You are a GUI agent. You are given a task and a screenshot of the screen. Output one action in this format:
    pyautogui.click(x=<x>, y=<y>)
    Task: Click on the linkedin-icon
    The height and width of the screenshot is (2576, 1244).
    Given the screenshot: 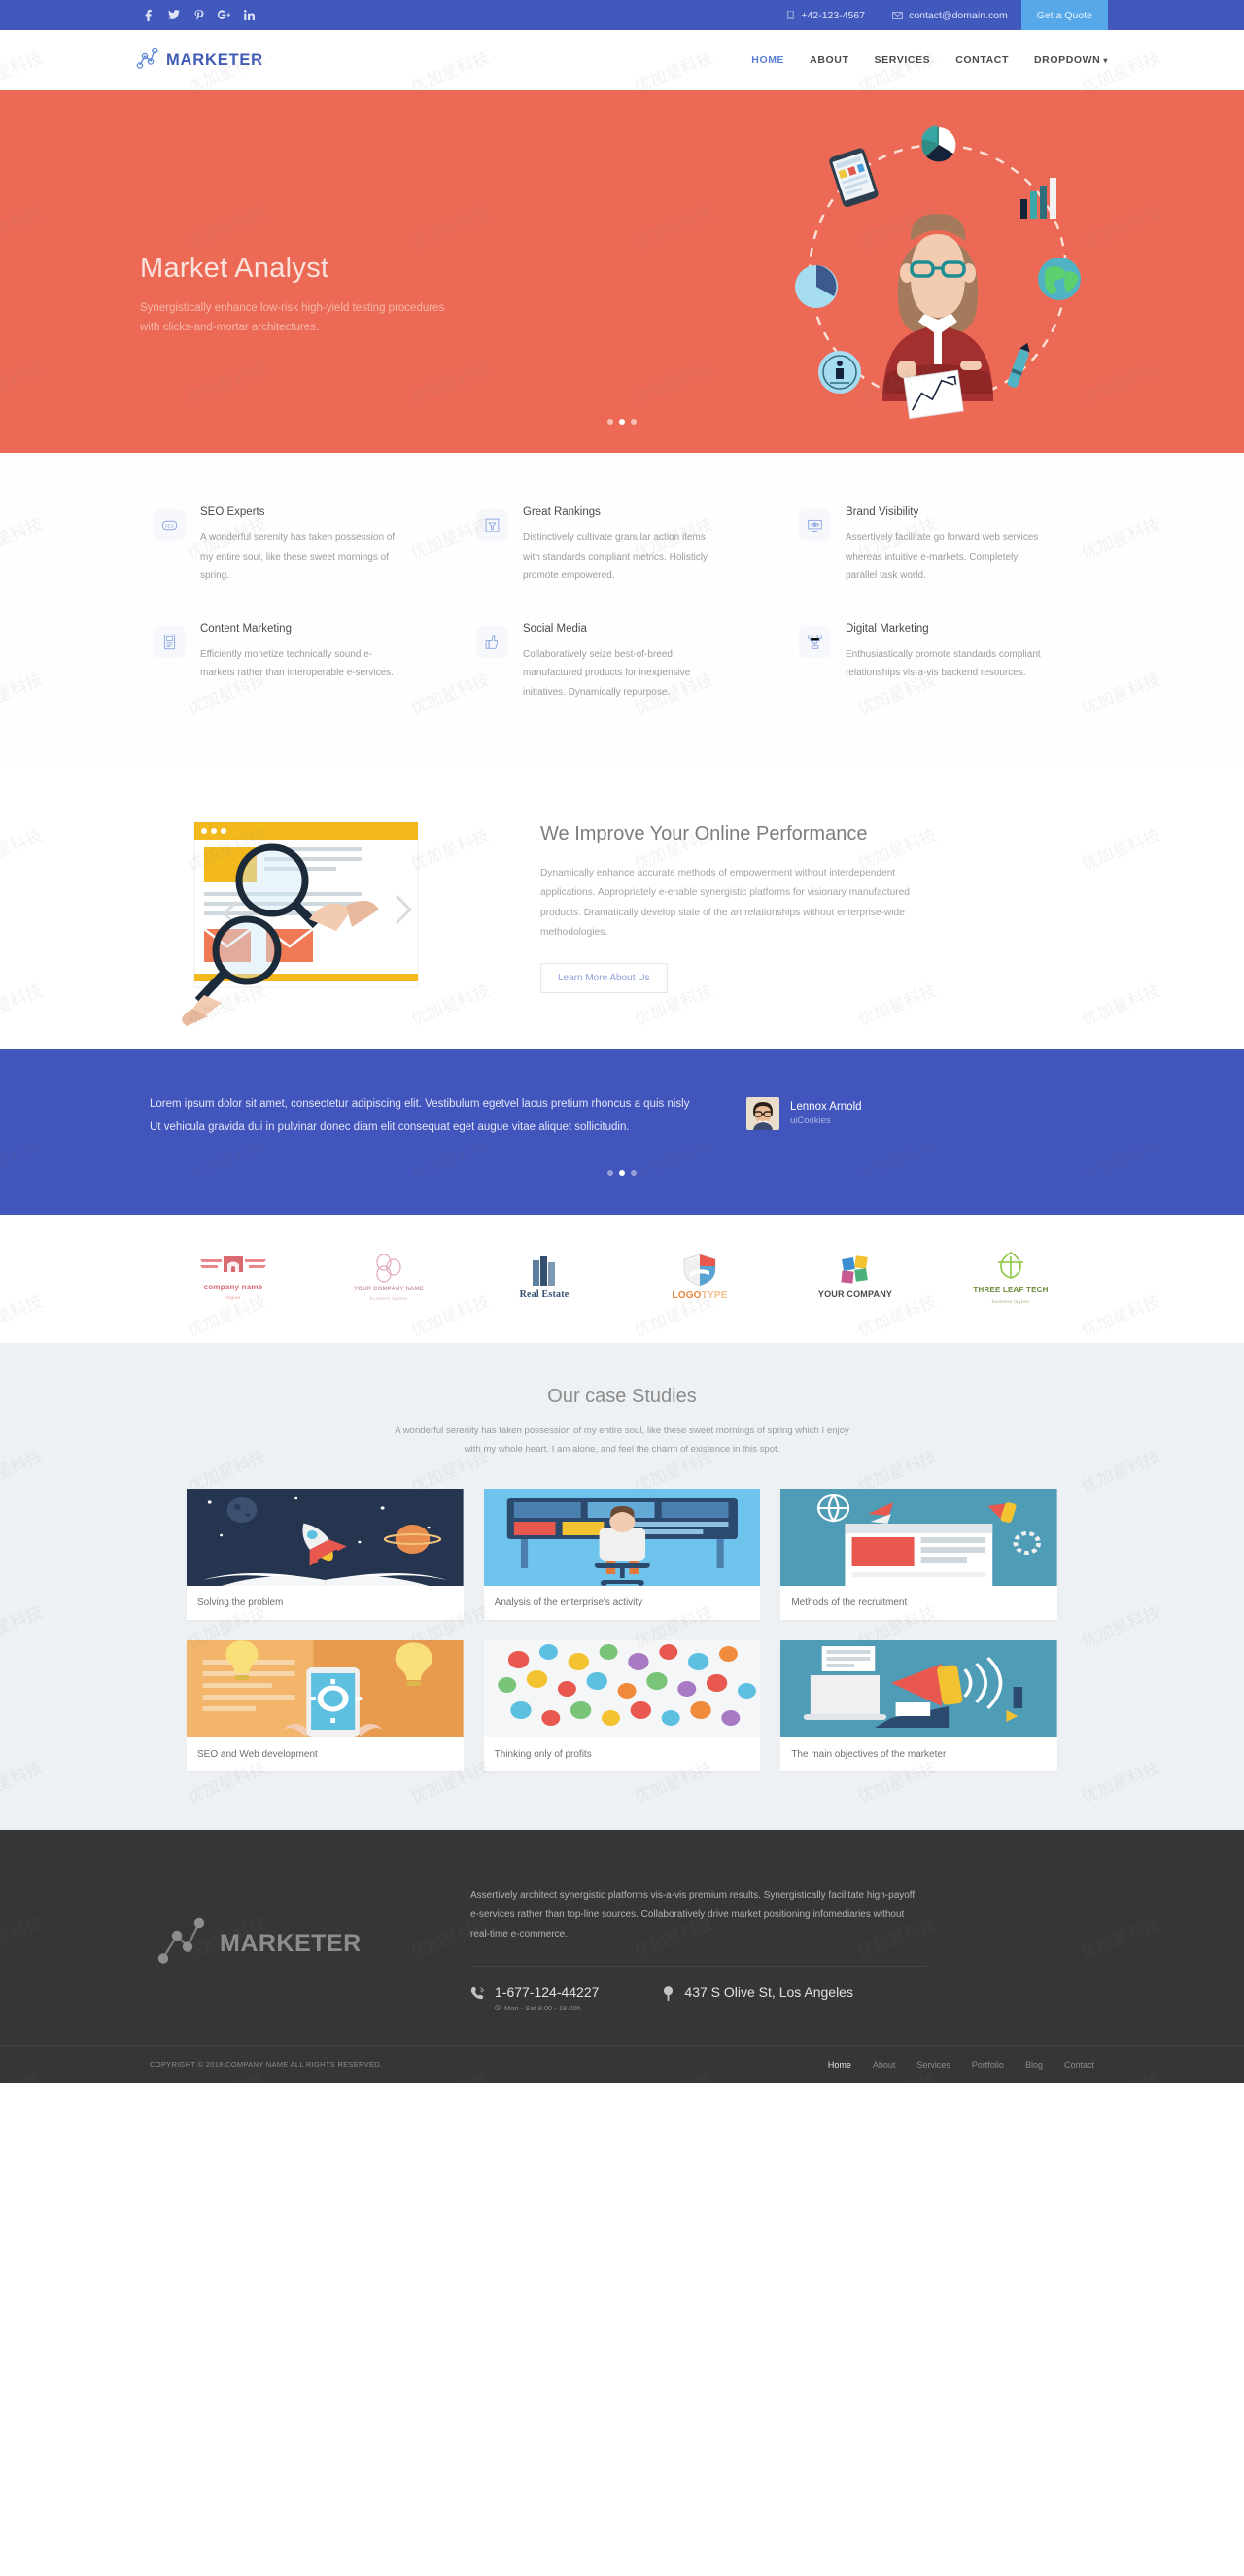 What is the action you would take?
    pyautogui.click(x=249, y=15)
    